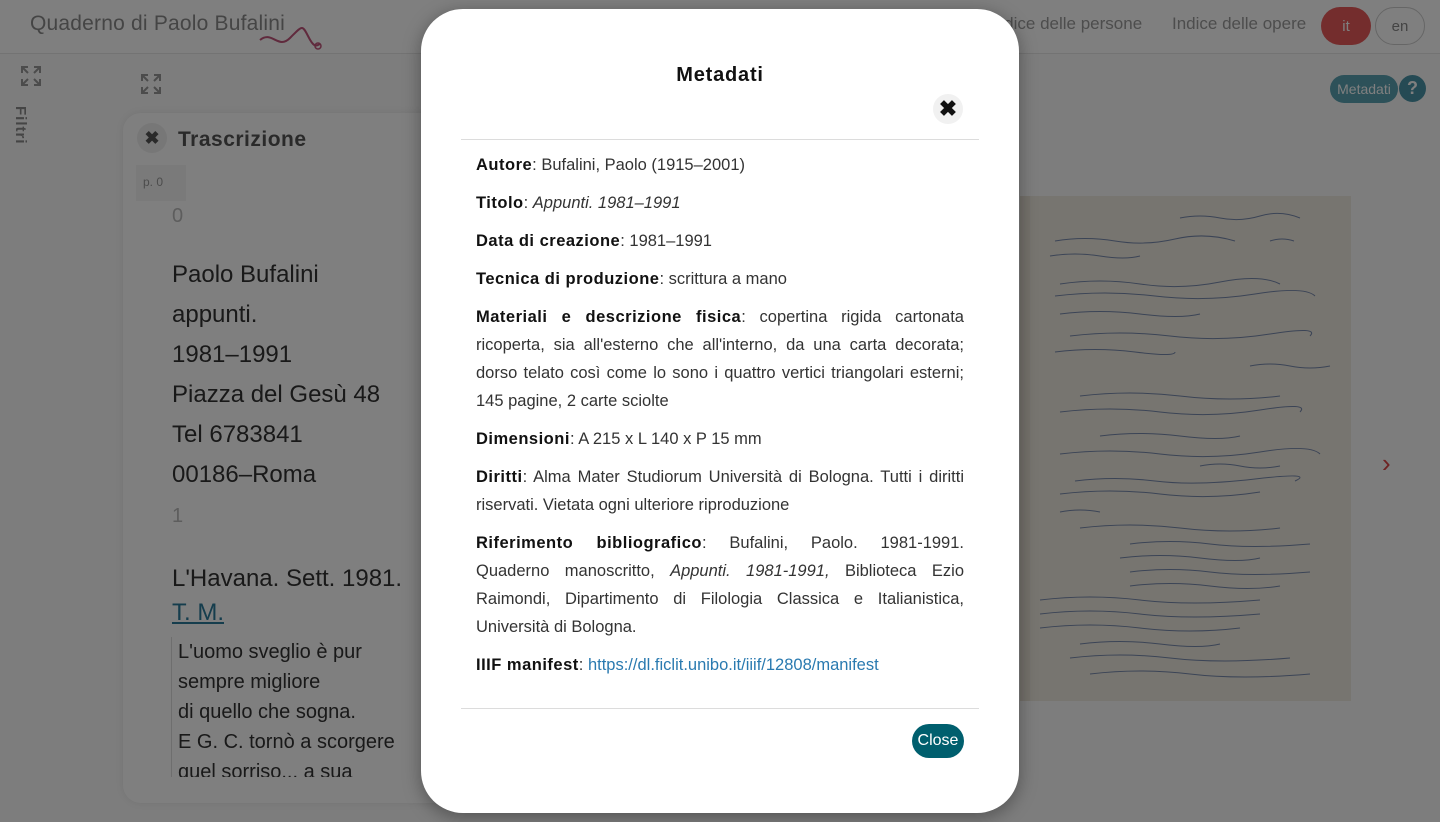  Describe the element at coordinates (720, 241) in the screenshot. I see `field-data-creazione: Data di creazione: 1981–1991` at that location.